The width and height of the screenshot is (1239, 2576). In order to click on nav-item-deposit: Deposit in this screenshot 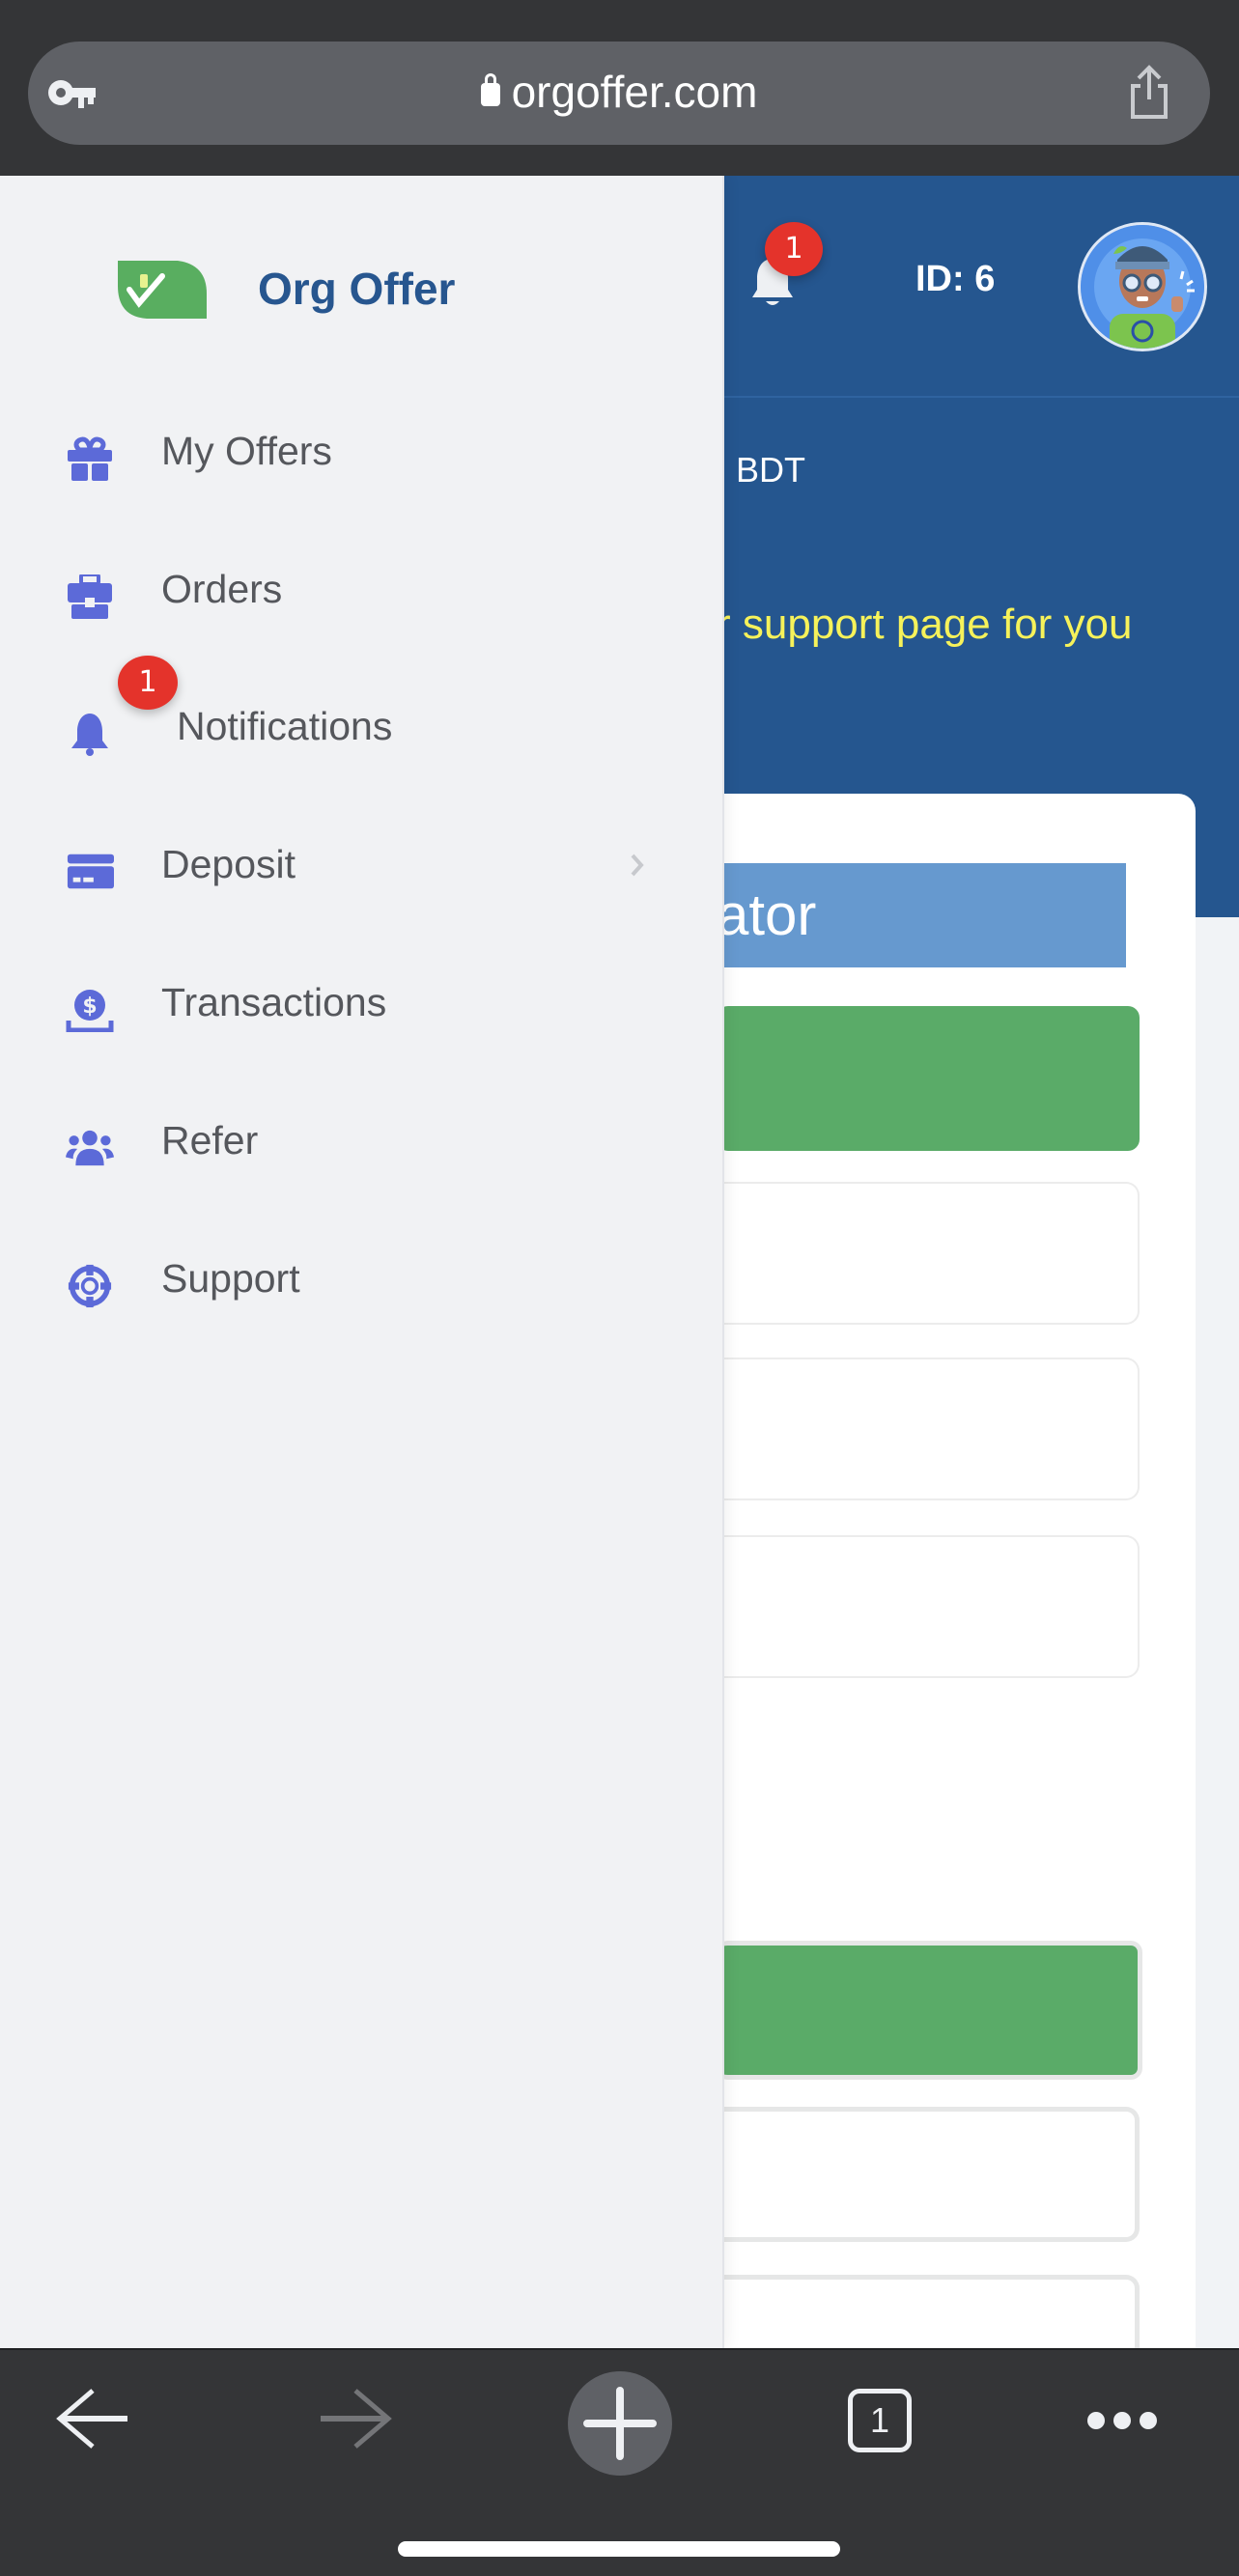, I will do `click(361, 869)`.